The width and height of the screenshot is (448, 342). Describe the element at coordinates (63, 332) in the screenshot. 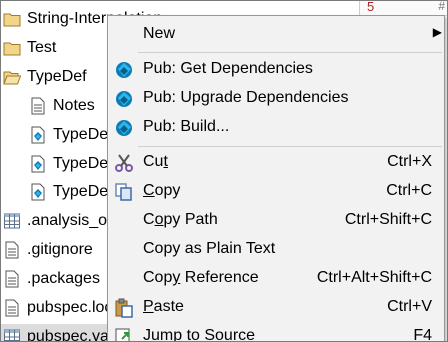

I see `tree-item: pubspec.yaml` at that location.